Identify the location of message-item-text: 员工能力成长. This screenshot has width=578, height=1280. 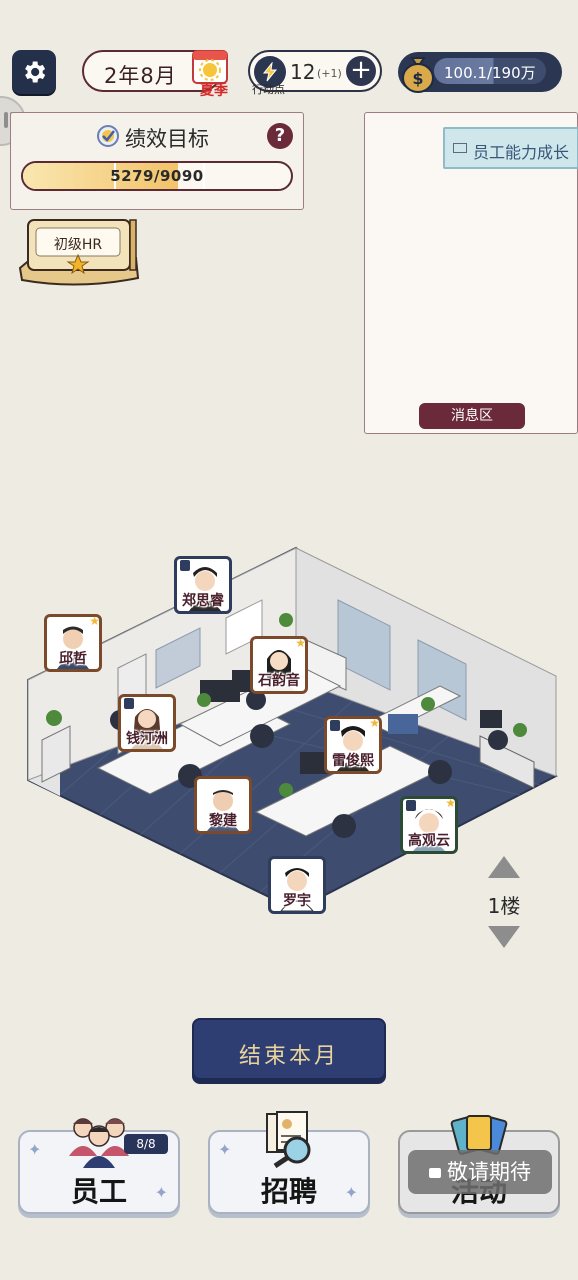
(521, 152).